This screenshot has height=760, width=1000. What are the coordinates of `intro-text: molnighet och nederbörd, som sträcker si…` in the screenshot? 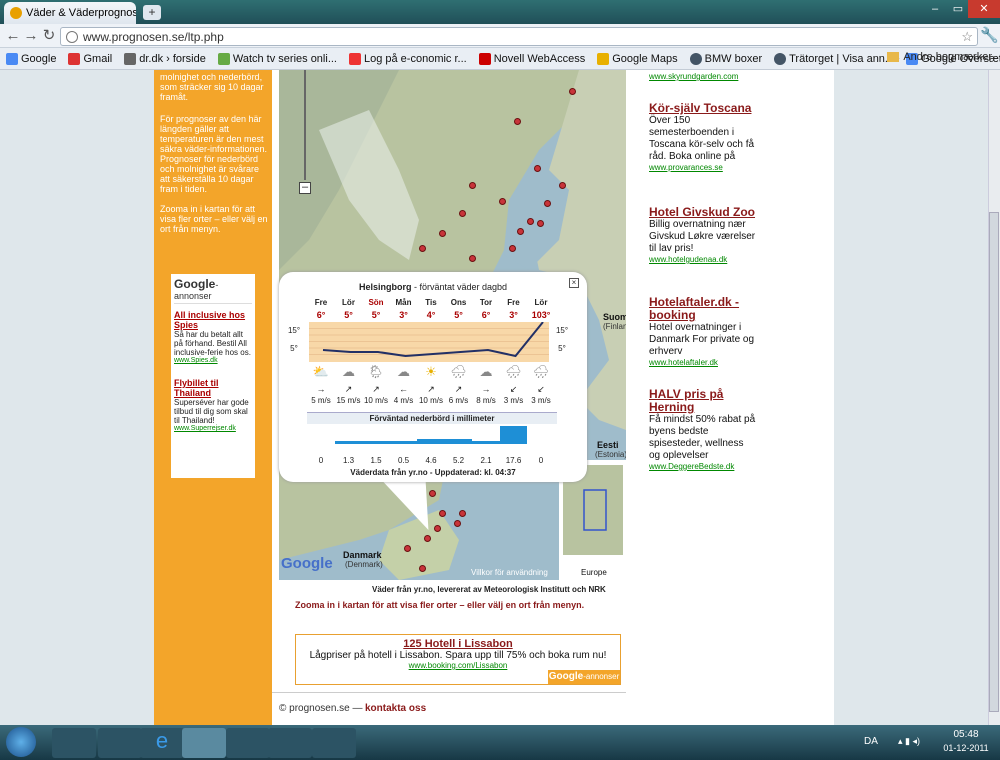 It's located at (212, 87).